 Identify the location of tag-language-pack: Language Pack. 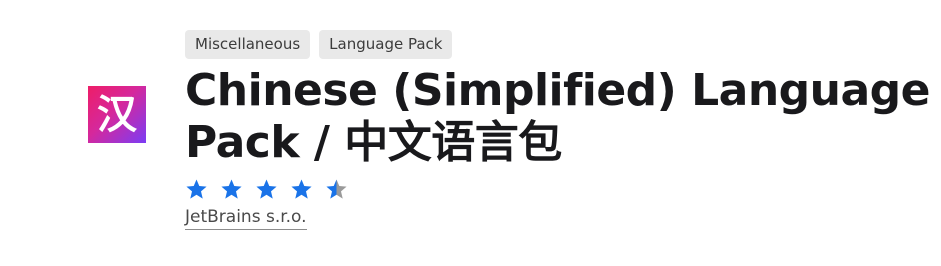
(386, 44).